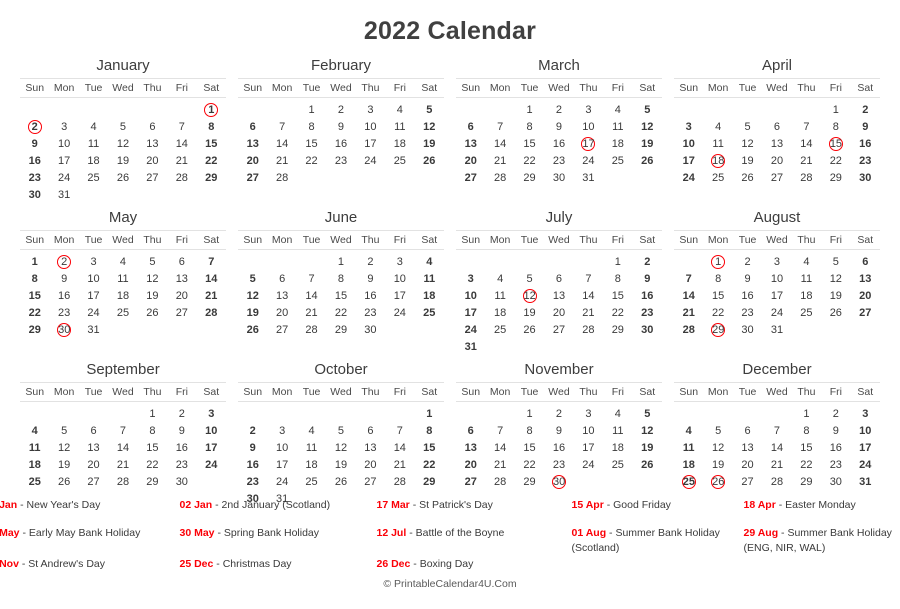  Describe the element at coordinates (34, 160) in the screenshot. I see `day-cell: 16` at that location.